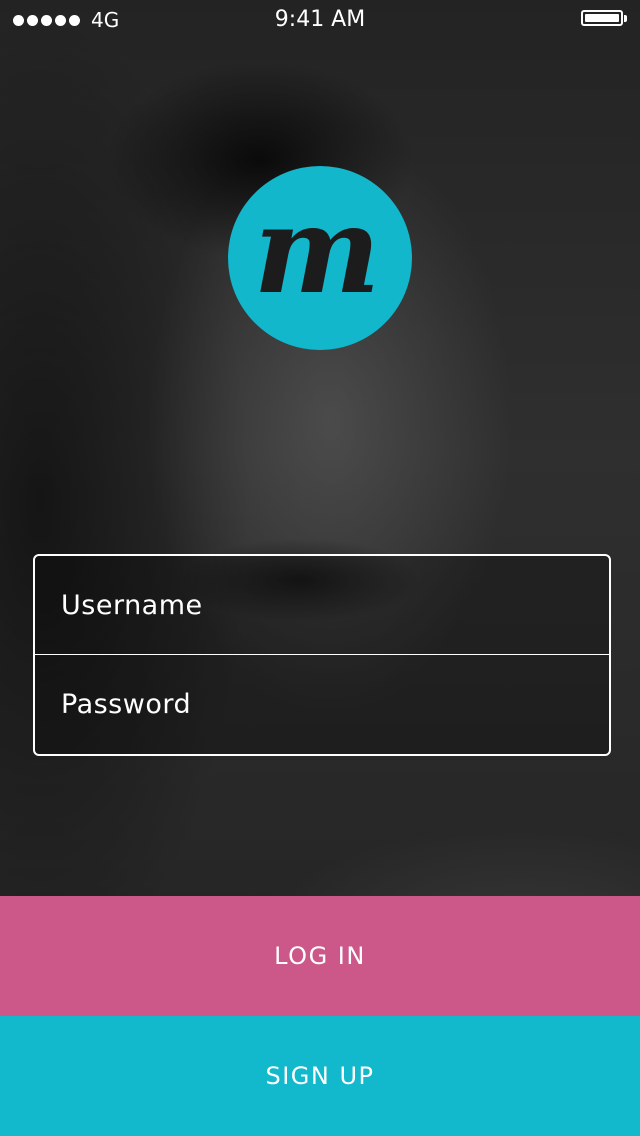  I want to click on signup-button: SIGN UP, so click(320, 1076).